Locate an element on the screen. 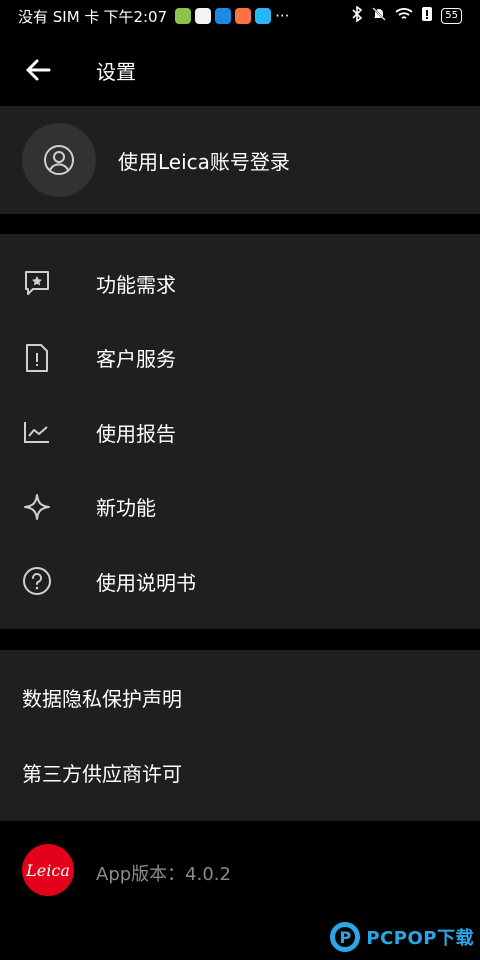 Image resolution: width=480 pixels, height=960 pixels. menu-item-new-feature: 新功能 is located at coordinates (240, 507).